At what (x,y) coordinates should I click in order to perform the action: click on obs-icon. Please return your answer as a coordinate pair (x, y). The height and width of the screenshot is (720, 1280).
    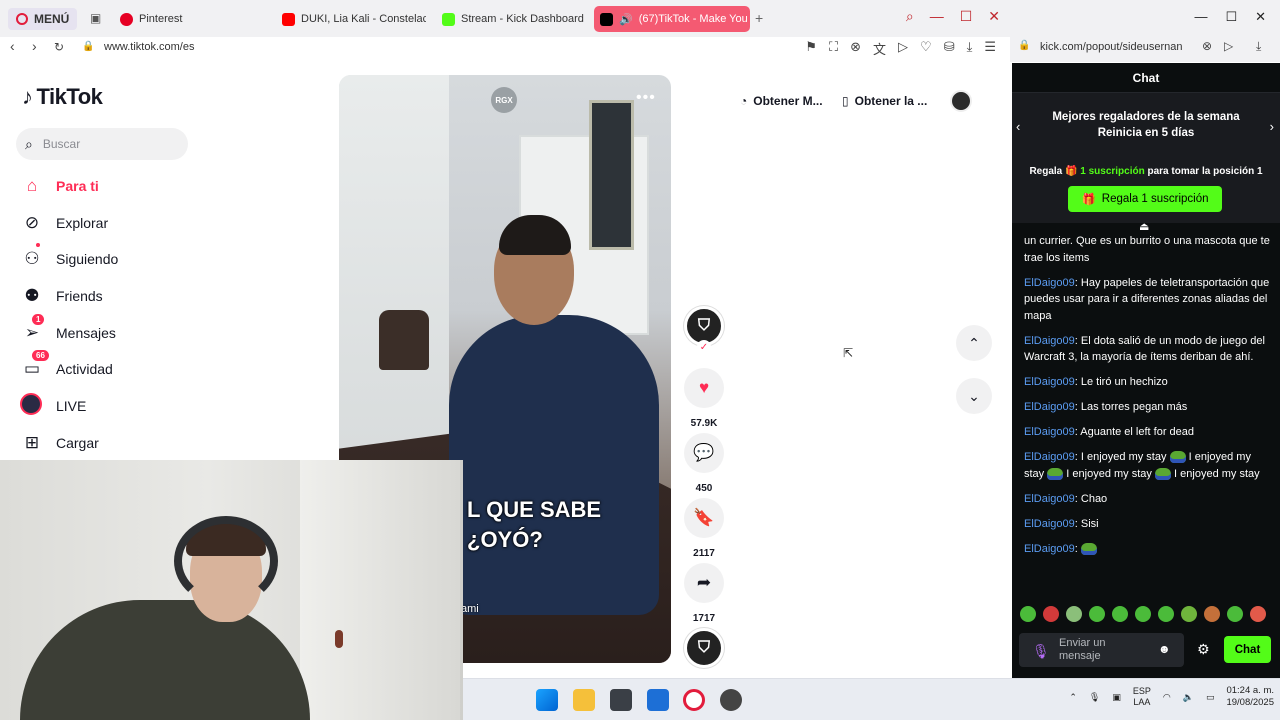
    Looking at the image, I should click on (731, 700).